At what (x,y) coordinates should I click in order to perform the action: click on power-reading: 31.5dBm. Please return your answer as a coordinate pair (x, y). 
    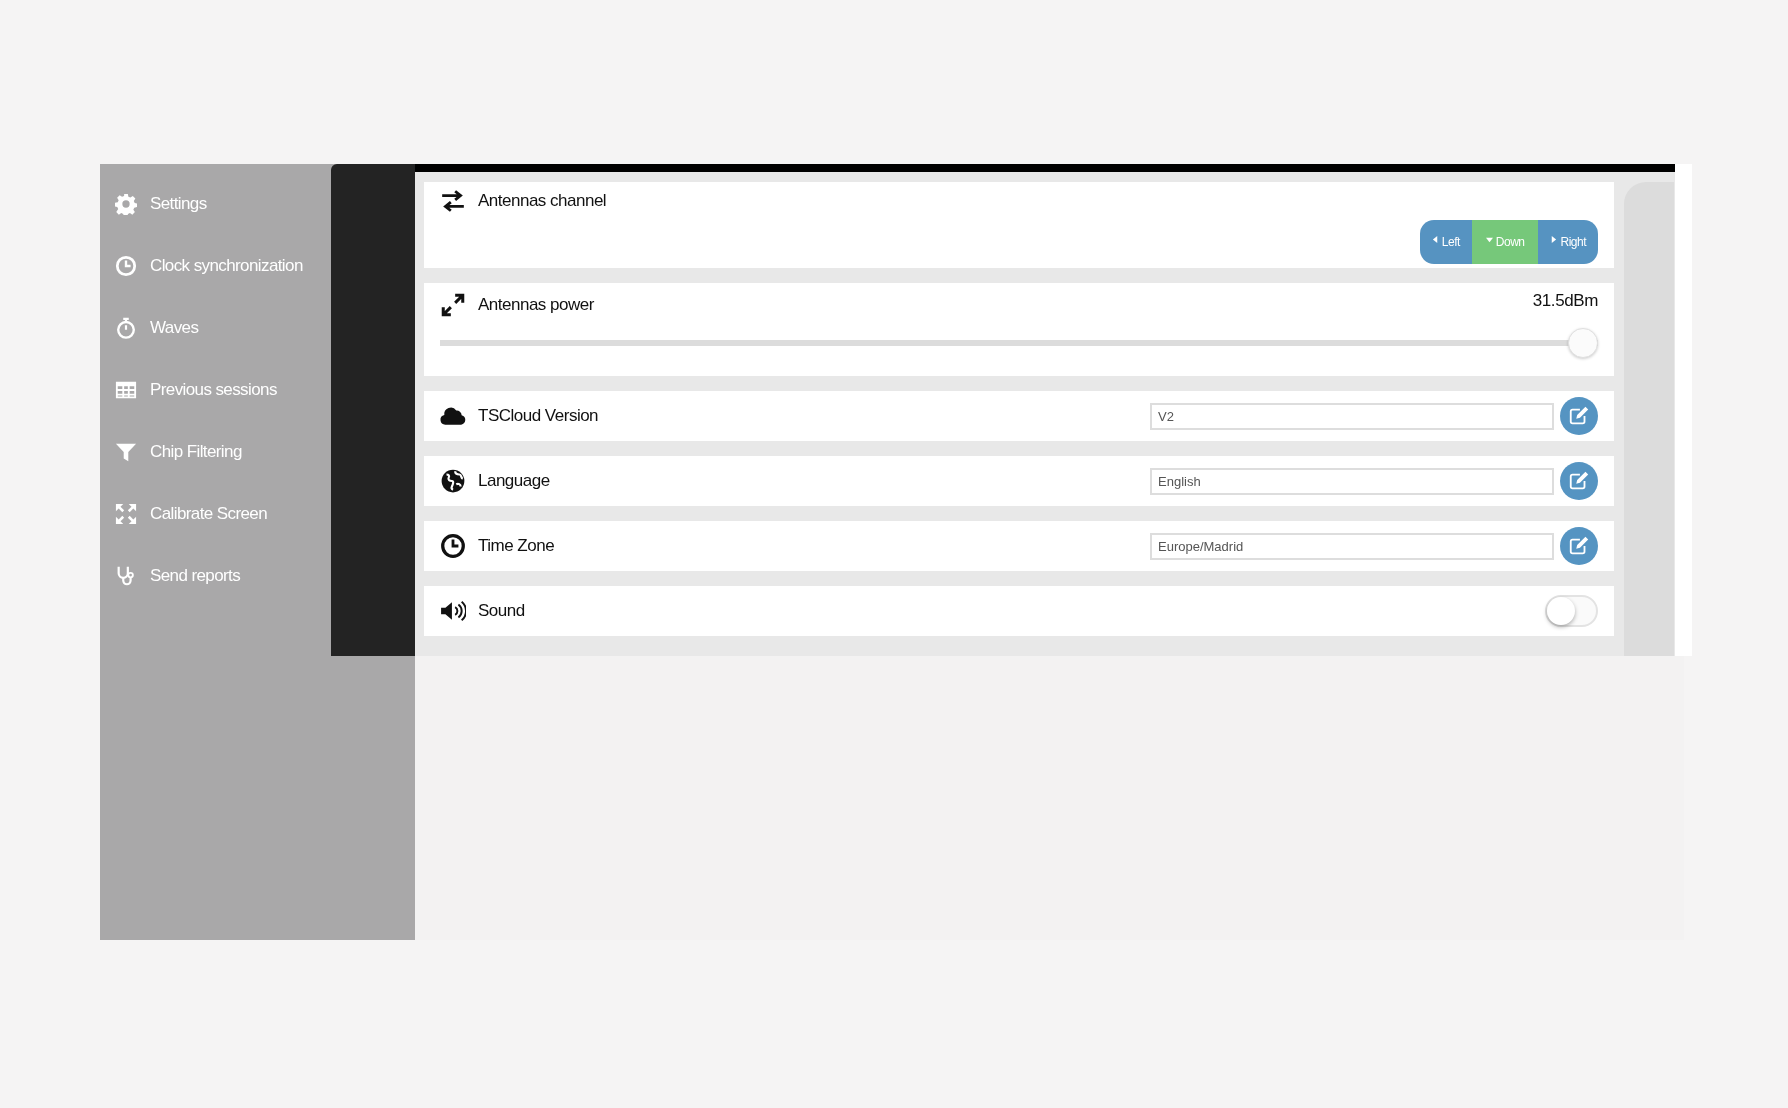
    Looking at the image, I should click on (1565, 301).